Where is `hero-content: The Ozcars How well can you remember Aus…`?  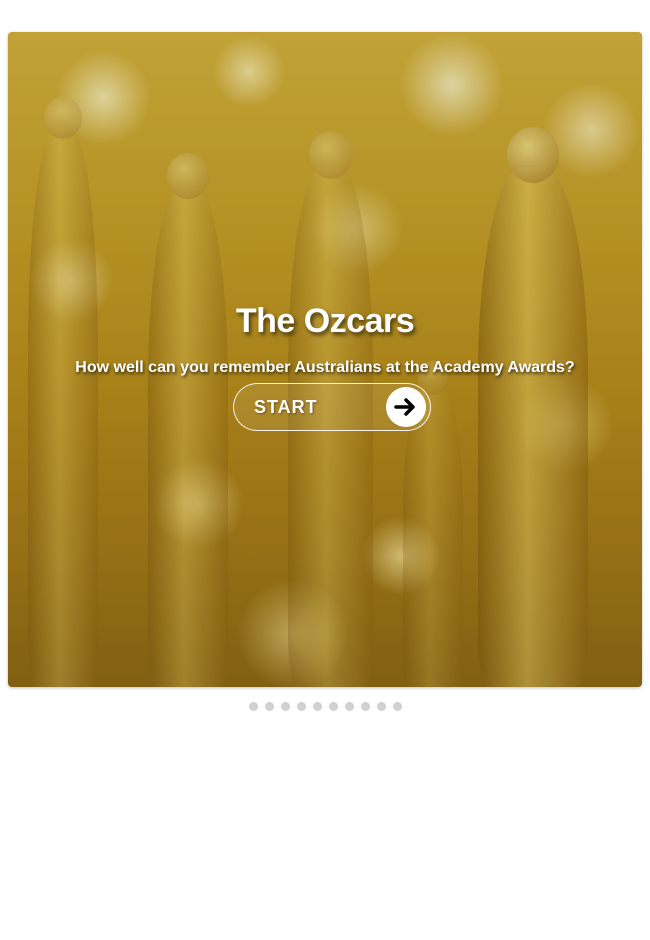
hero-content: The Ozcars How well can you remember Aus… is located at coordinates (325, 339).